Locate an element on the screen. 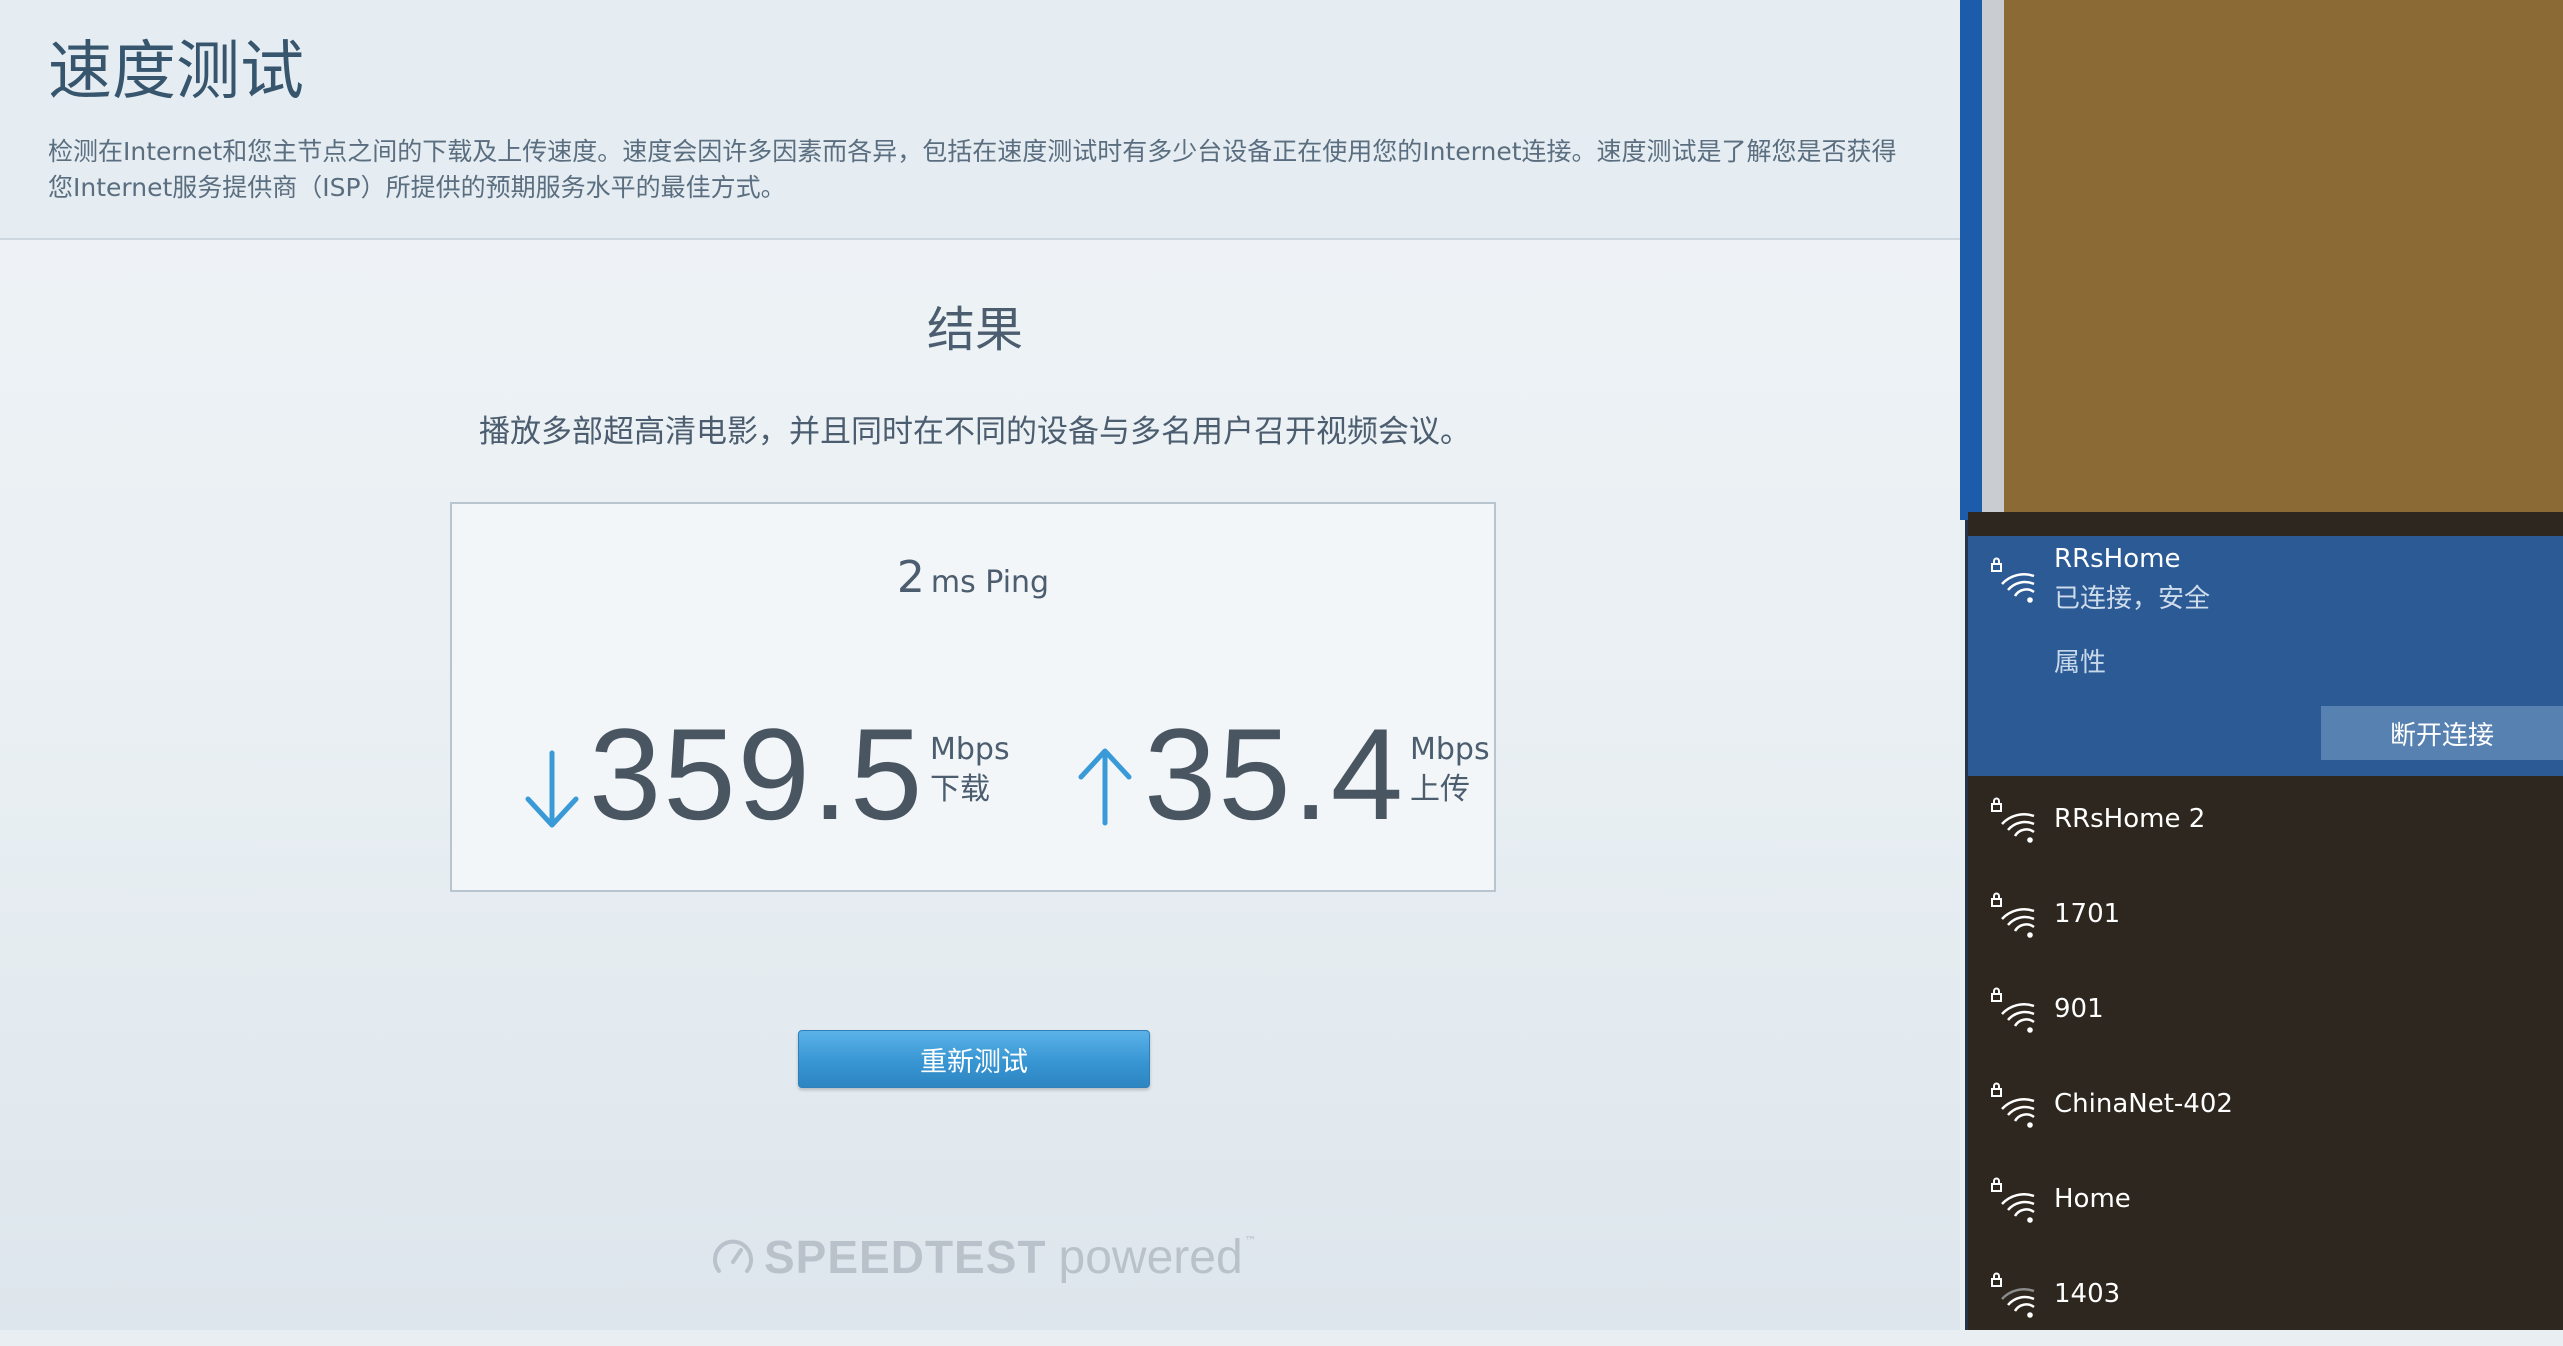 The height and width of the screenshot is (1346, 2563). retest-button: 重新测试 is located at coordinates (974, 1059).